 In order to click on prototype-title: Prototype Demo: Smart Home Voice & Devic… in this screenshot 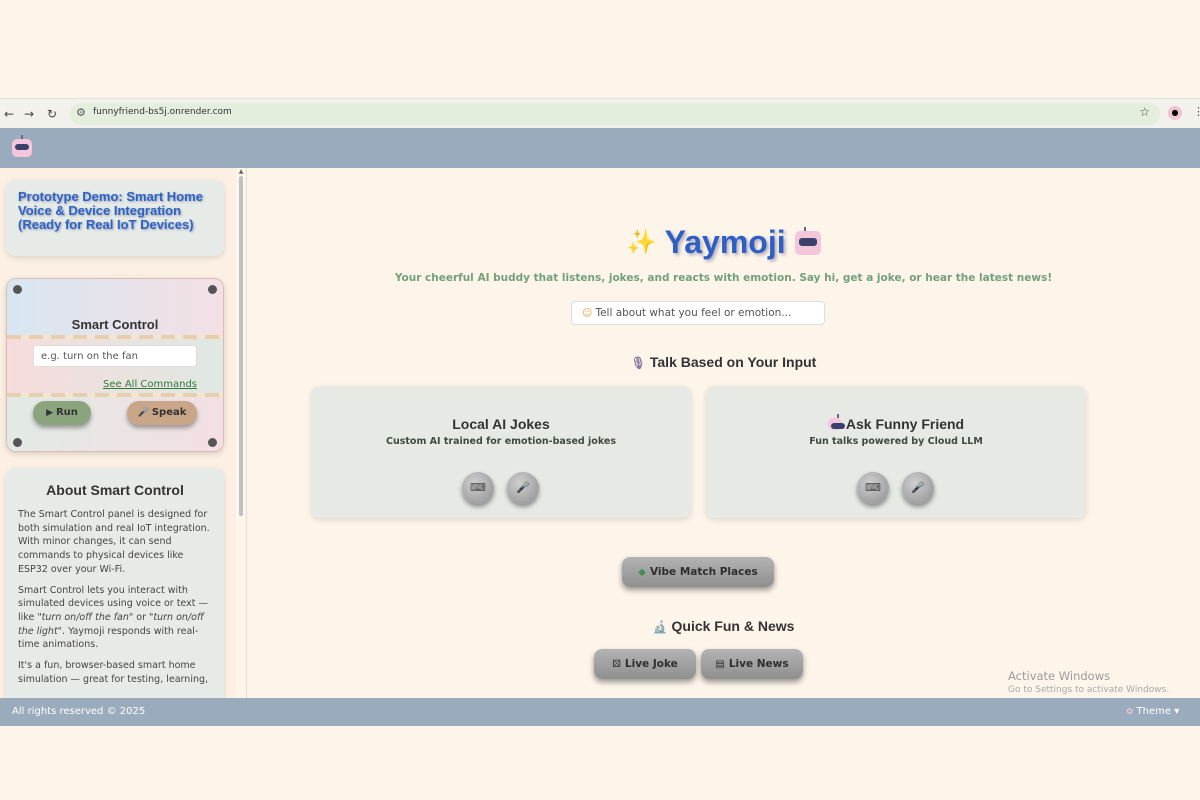, I will do `click(110, 210)`.